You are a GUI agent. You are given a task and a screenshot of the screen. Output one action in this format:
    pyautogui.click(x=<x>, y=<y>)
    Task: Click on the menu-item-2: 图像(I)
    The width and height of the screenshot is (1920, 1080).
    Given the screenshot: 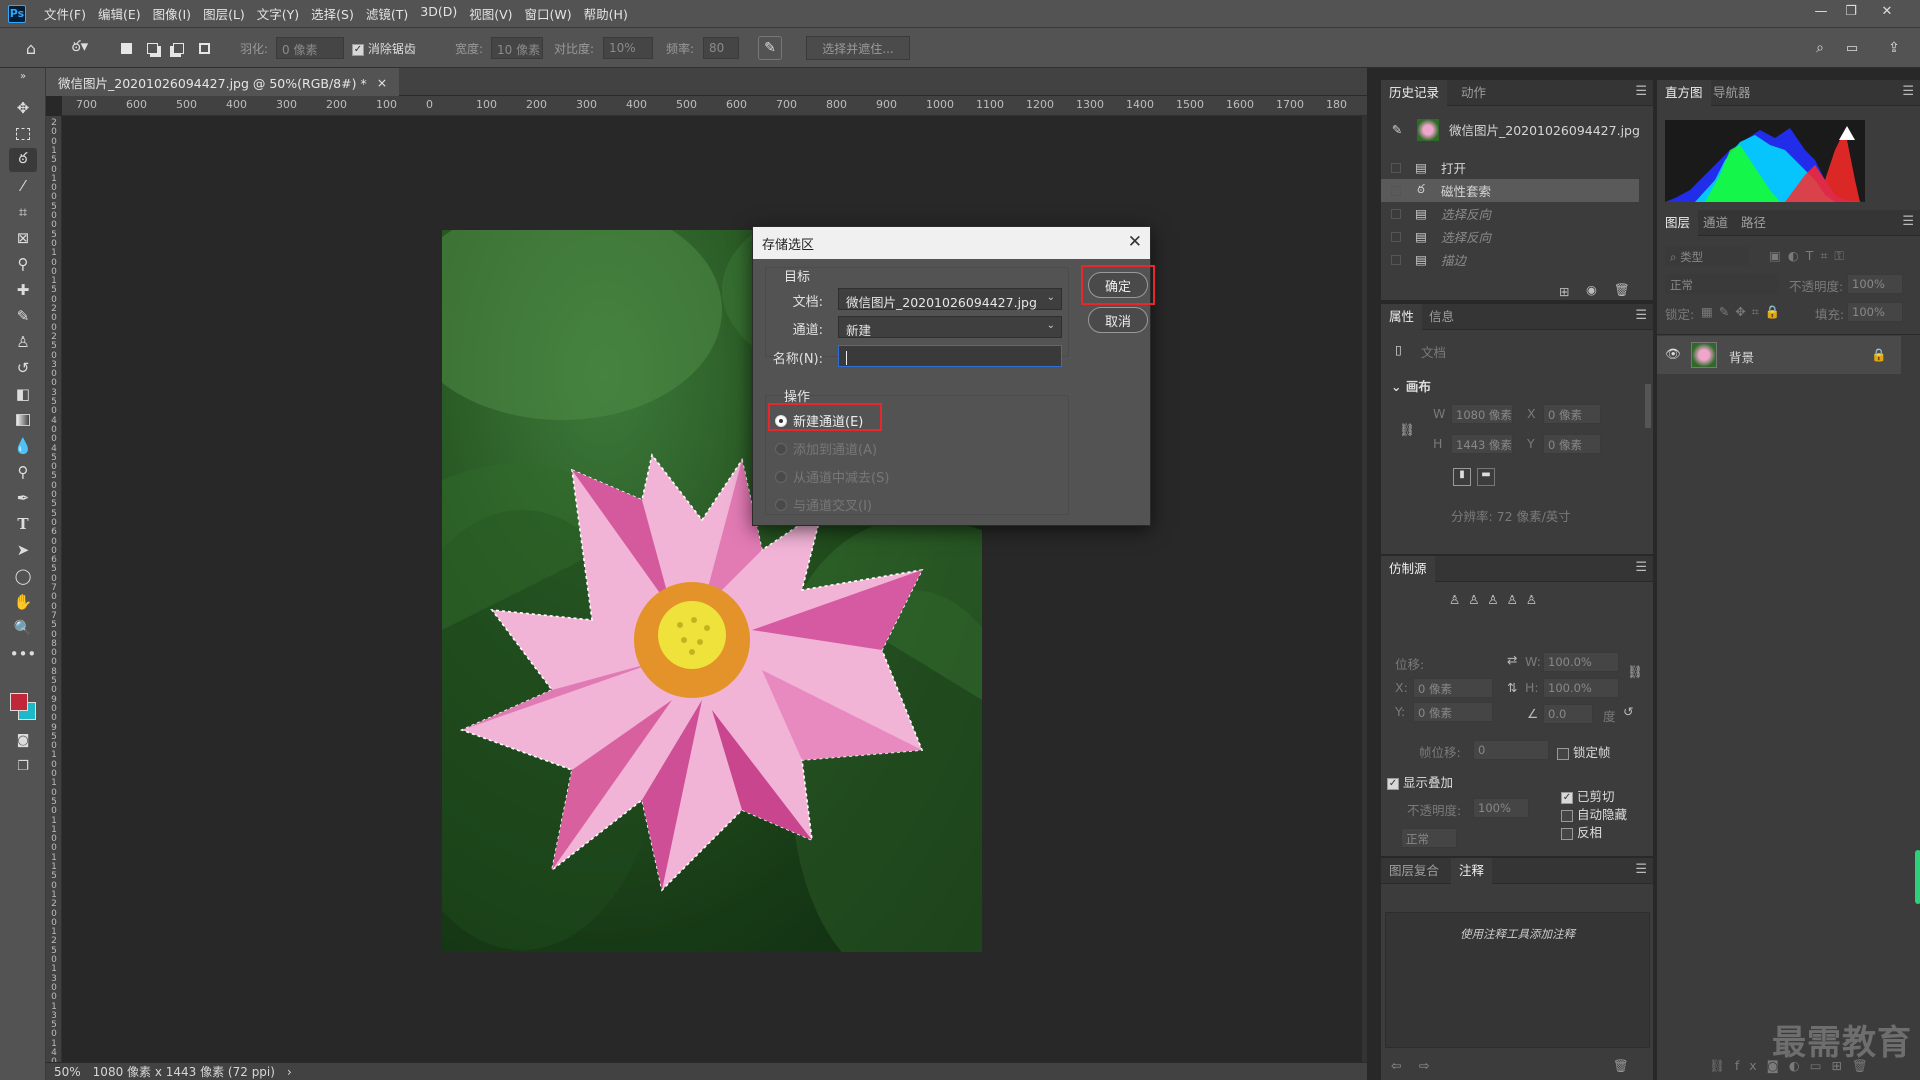 What is the action you would take?
    pyautogui.click(x=172, y=13)
    